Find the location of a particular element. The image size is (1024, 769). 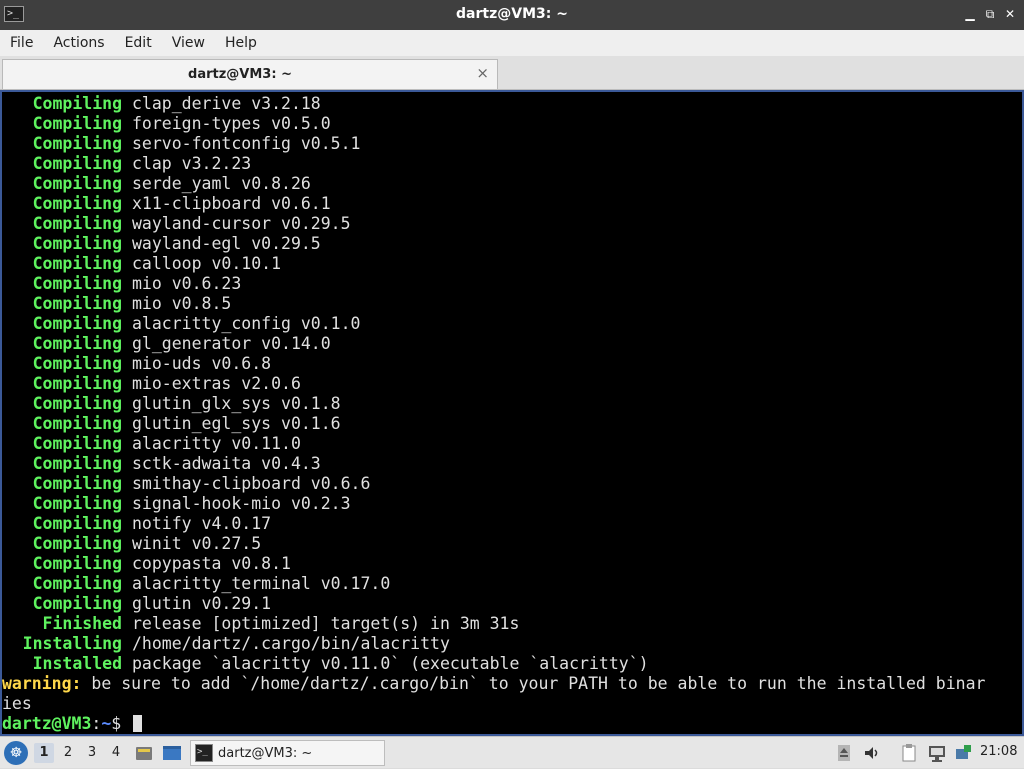

minimize-button: ▁ is located at coordinates (970, 14).